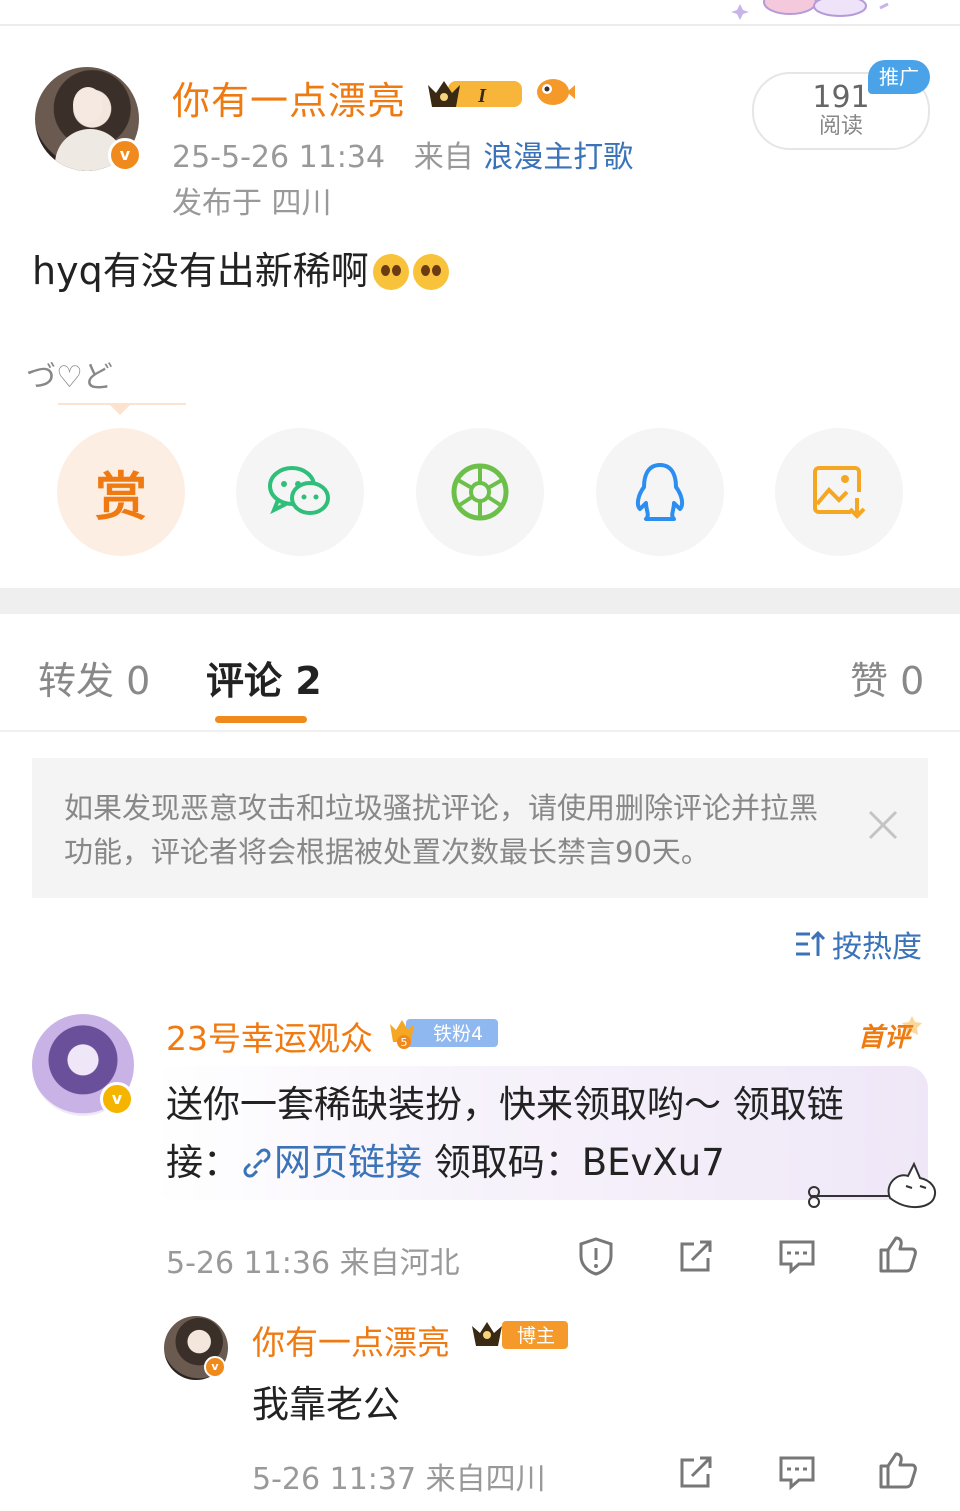  Describe the element at coordinates (485, 1479) in the screenshot. I see `reply-location: 来自四川` at that location.